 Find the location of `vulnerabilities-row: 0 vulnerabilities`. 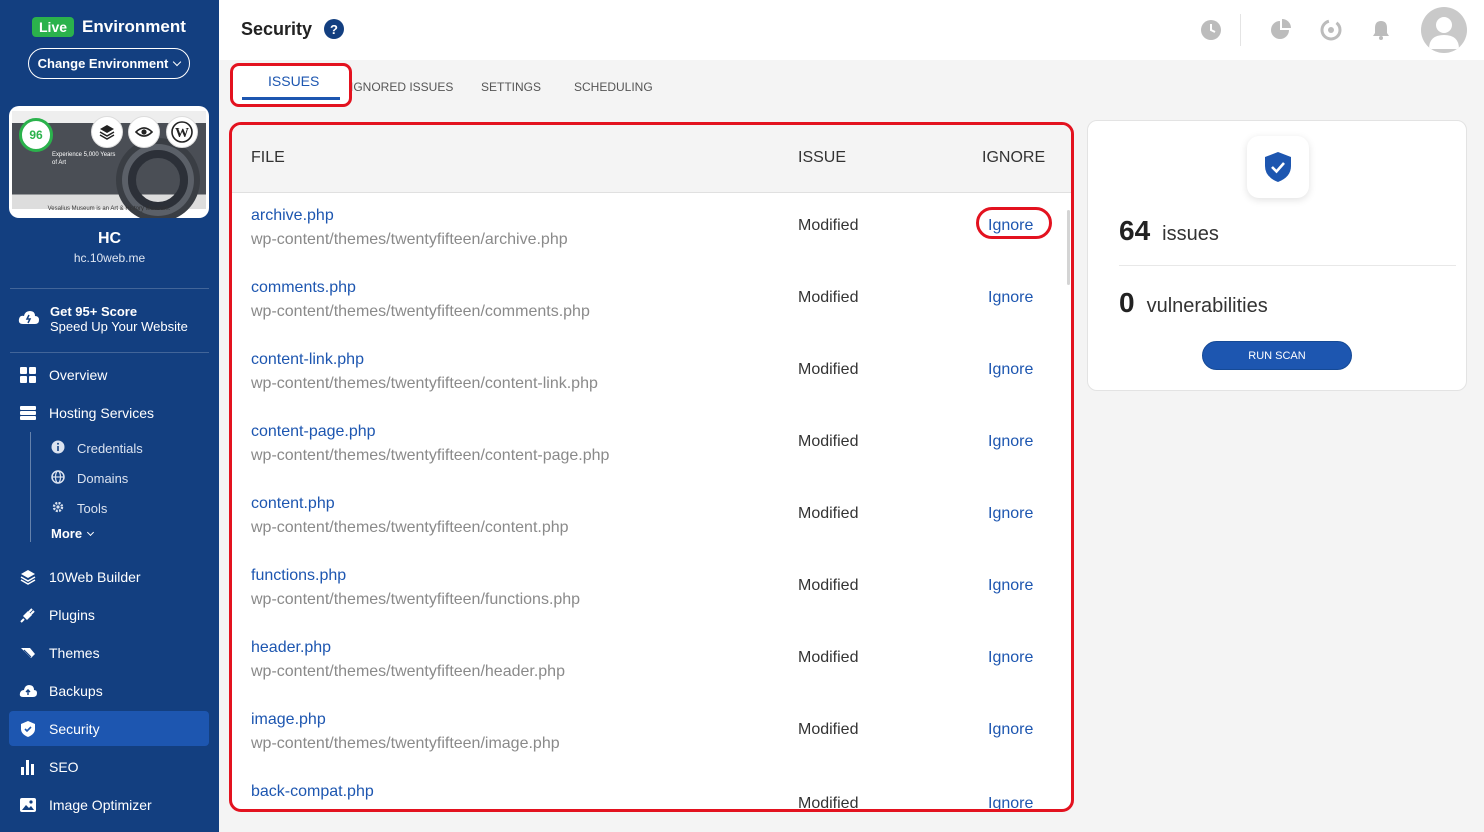

vulnerabilities-row: 0 vulnerabilities is located at coordinates (1193, 303).